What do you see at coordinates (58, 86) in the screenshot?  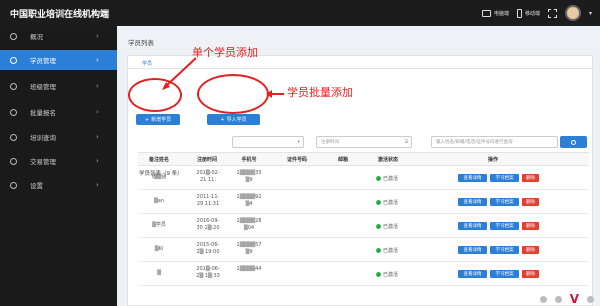 I see `sidebar-item-class-management: 班级管理 ›` at bounding box center [58, 86].